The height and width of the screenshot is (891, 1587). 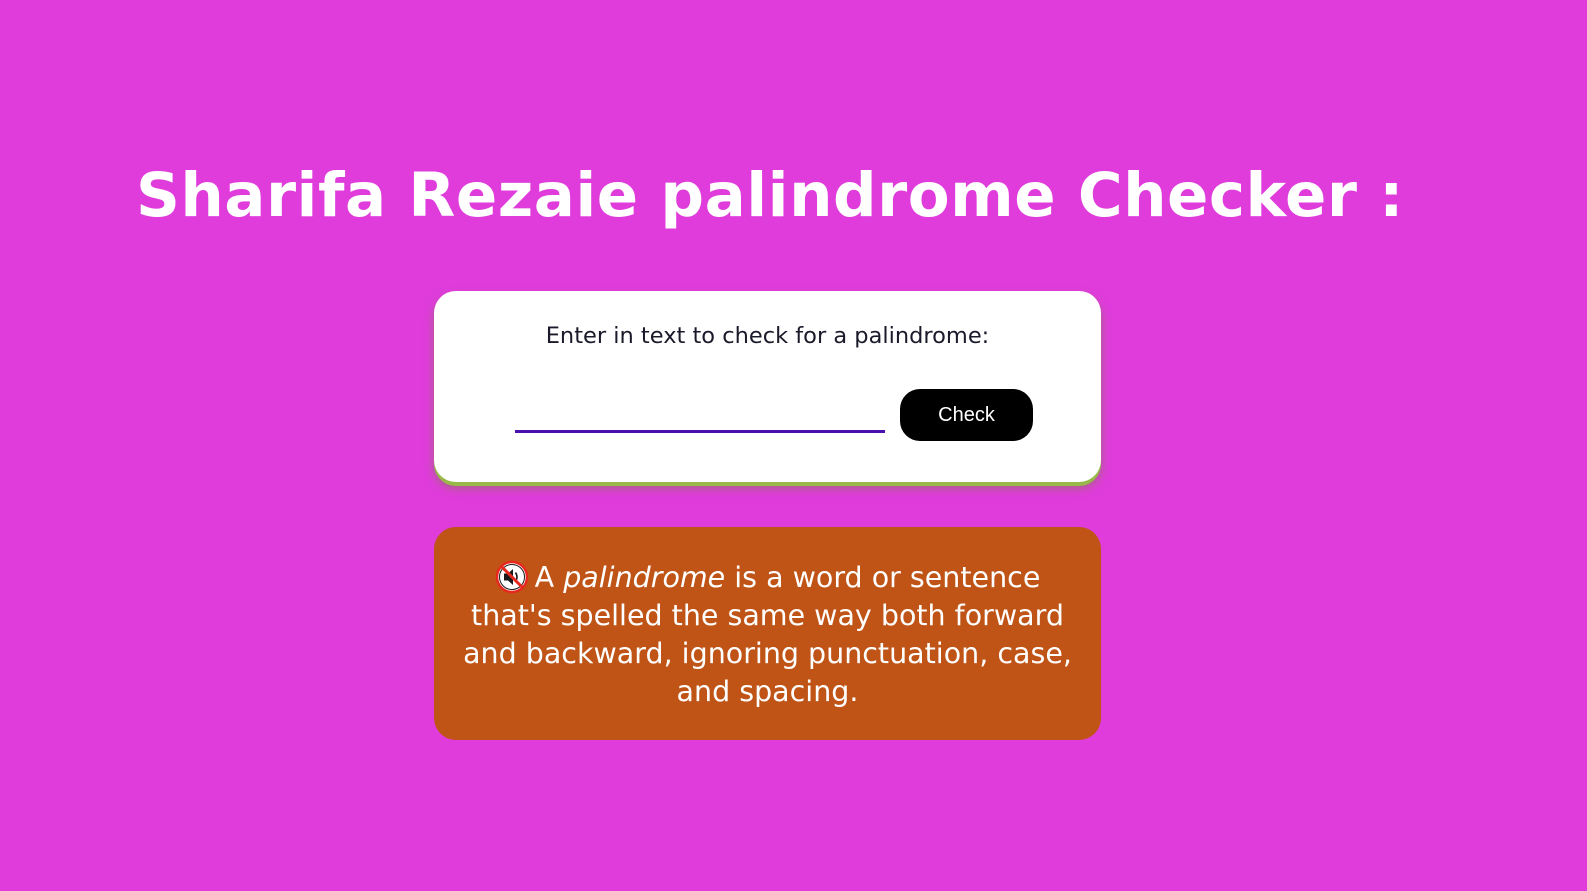 What do you see at coordinates (966, 415) in the screenshot?
I see `check-button: Check` at bounding box center [966, 415].